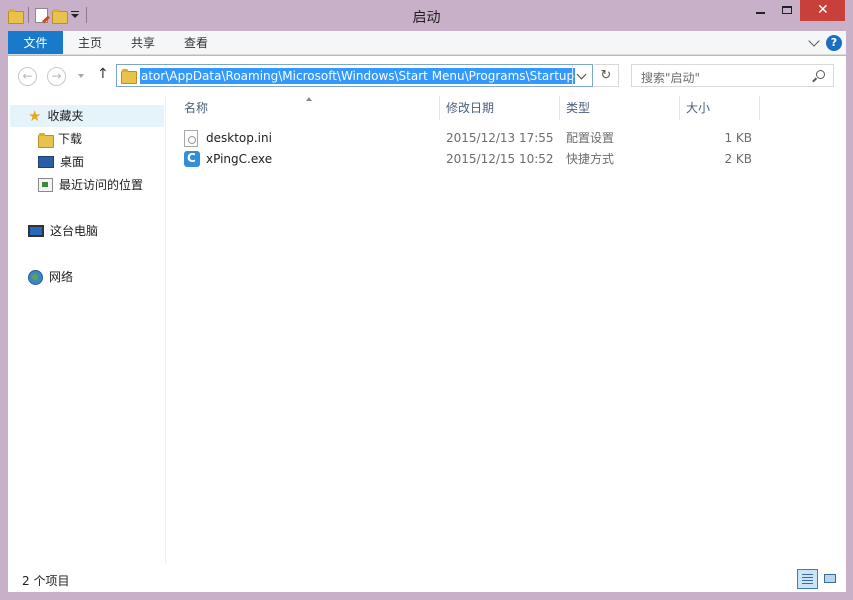 The width and height of the screenshot is (853, 600). Describe the element at coordinates (101, 185) in the screenshot. I see `sidebar-item-label: 最近访问的位置` at that location.